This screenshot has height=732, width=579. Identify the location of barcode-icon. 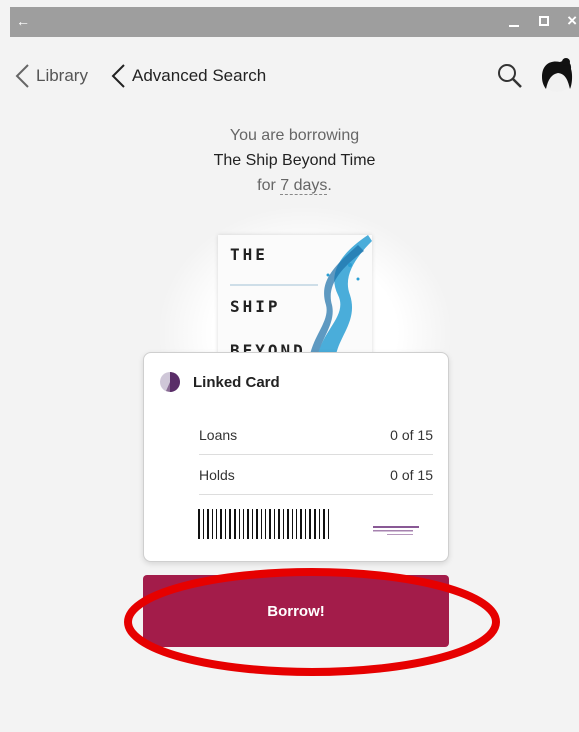
(263, 524).